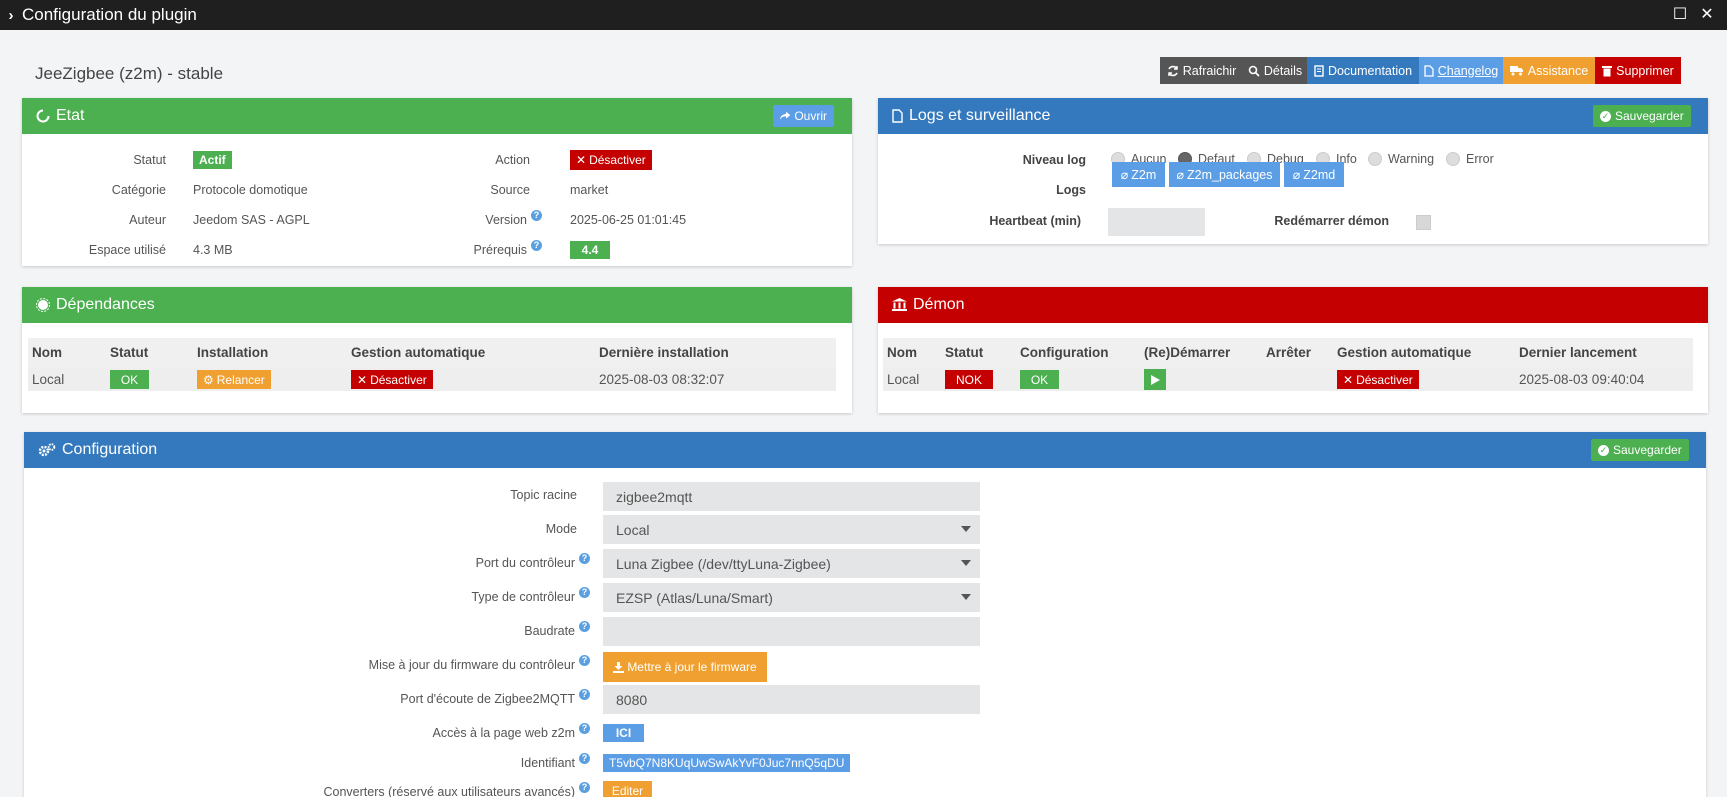 This screenshot has height=797, width=1727. What do you see at coordinates (1411, 159) in the screenshot?
I see `radio-label: Warning` at bounding box center [1411, 159].